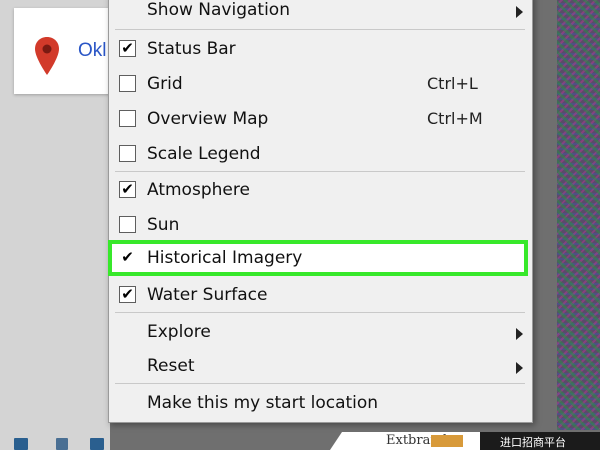 This screenshot has width=600, height=450. Describe the element at coordinates (47, 56) in the screenshot. I see `map-pin-icon` at that location.